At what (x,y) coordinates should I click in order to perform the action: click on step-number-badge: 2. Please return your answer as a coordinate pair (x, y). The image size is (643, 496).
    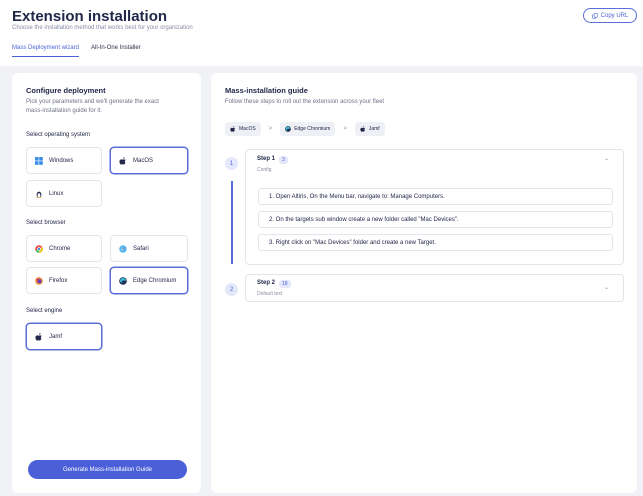
    Looking at the image, I should click on (231, 289).